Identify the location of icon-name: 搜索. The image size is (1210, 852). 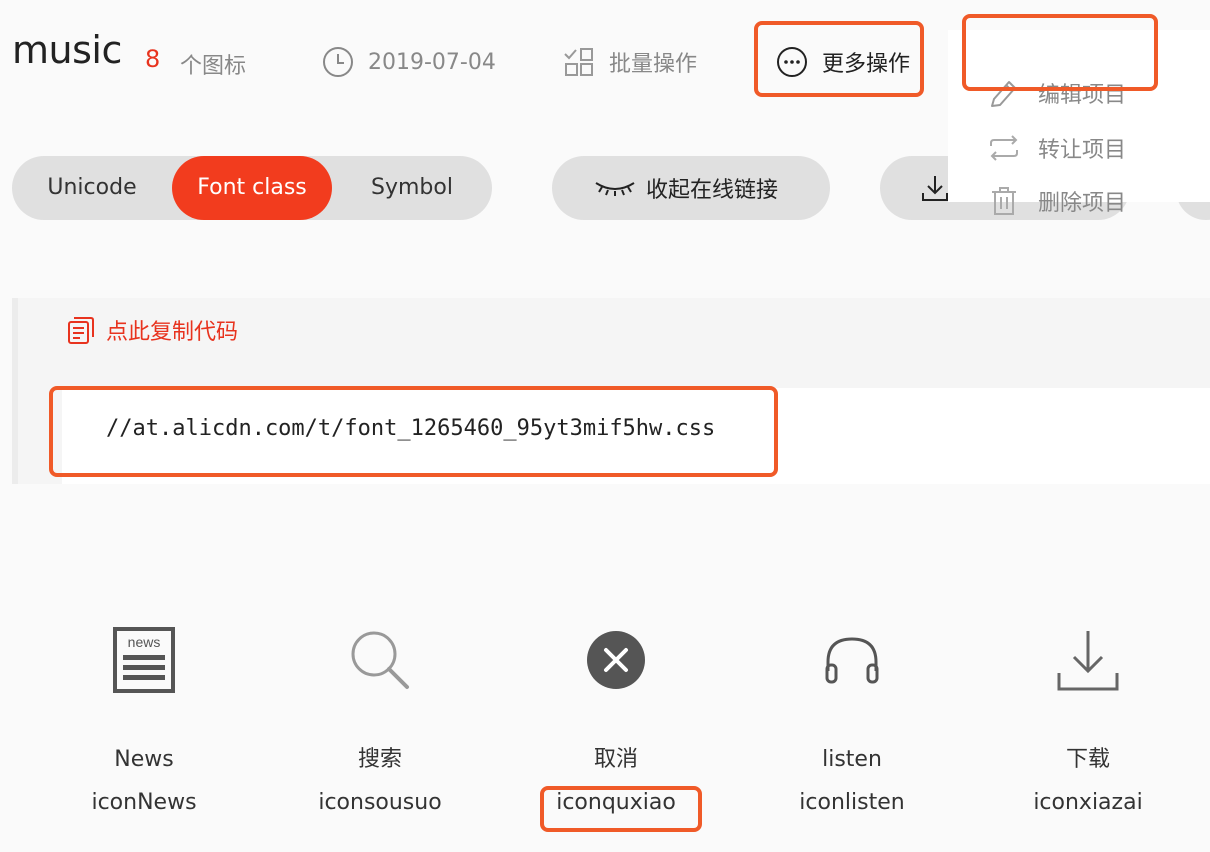
(379, 759).